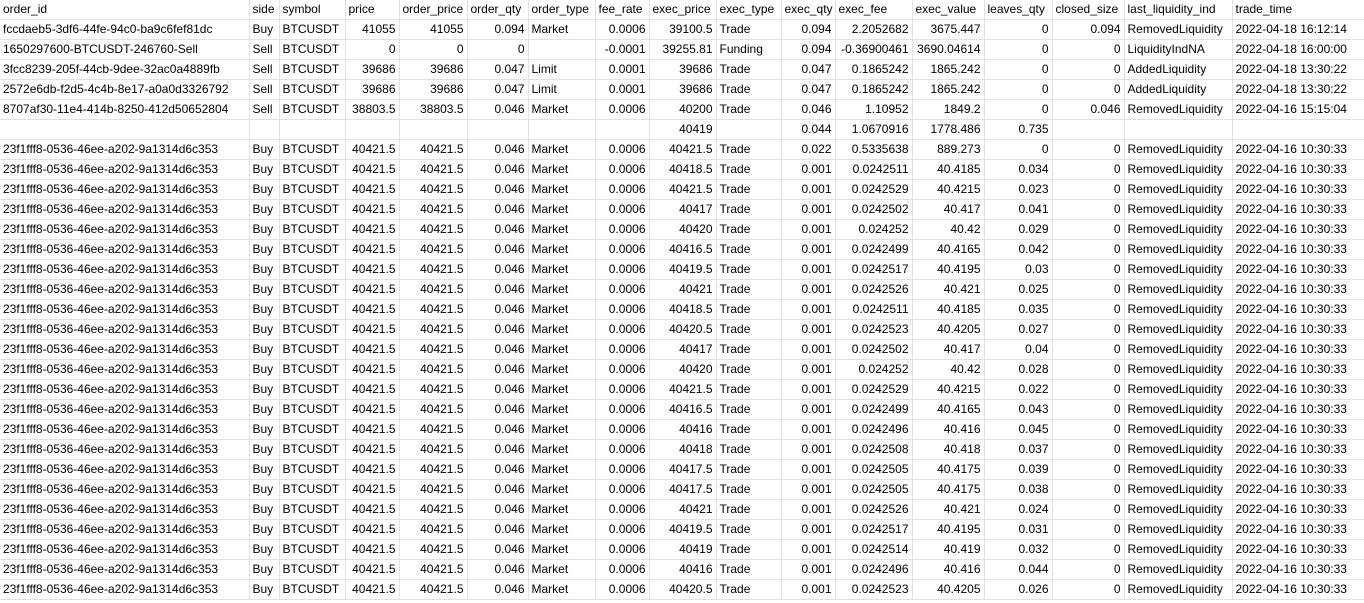  I want to click on cell-exec-price: 40416.5, so click(683, 409).